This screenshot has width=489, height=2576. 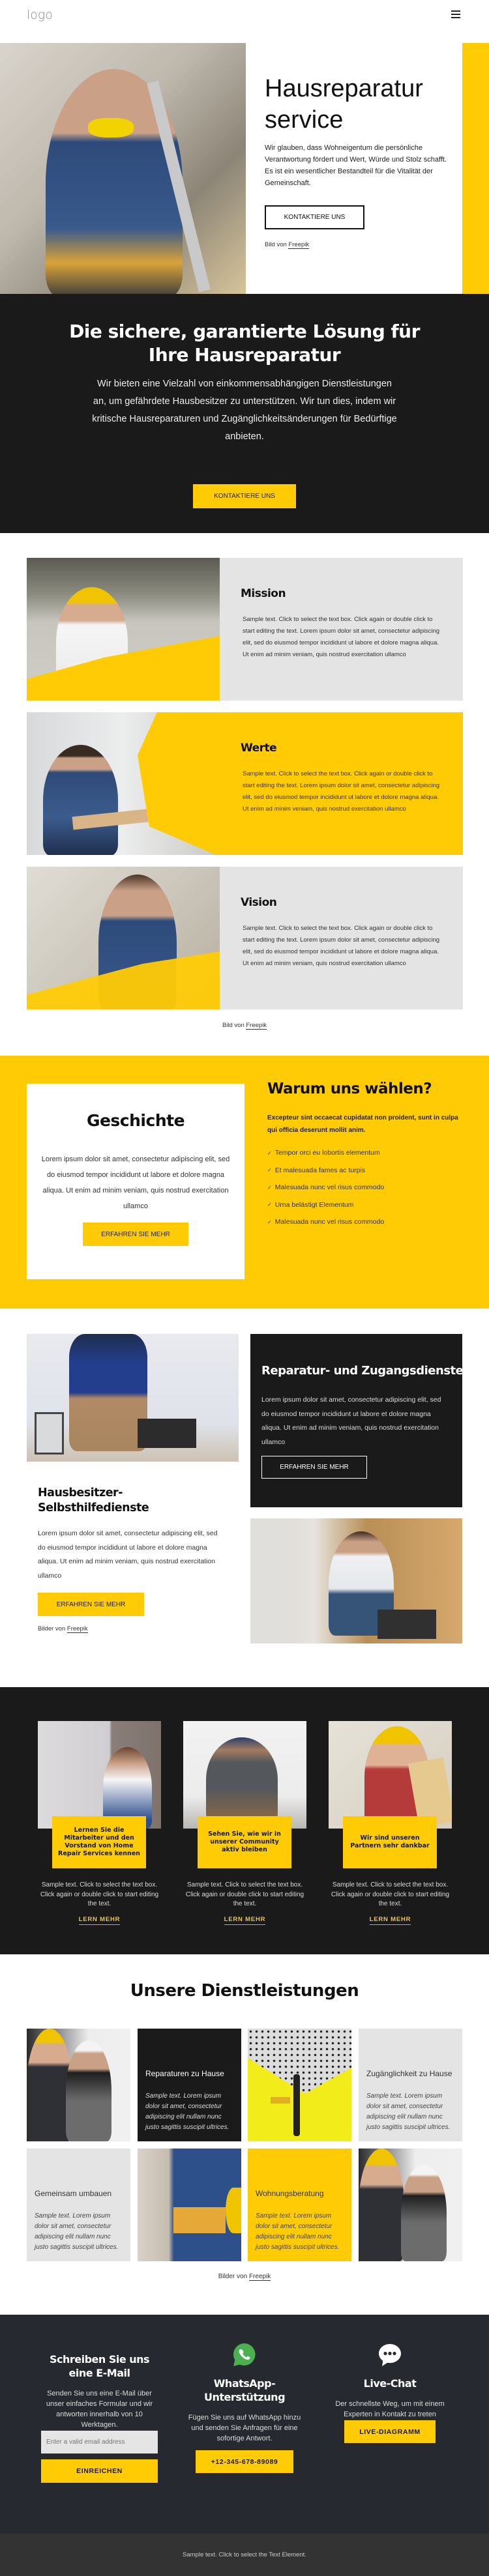 I want to click on list-item-text: Et malesuada fames ac turpis, so click(x=320, y=1170).